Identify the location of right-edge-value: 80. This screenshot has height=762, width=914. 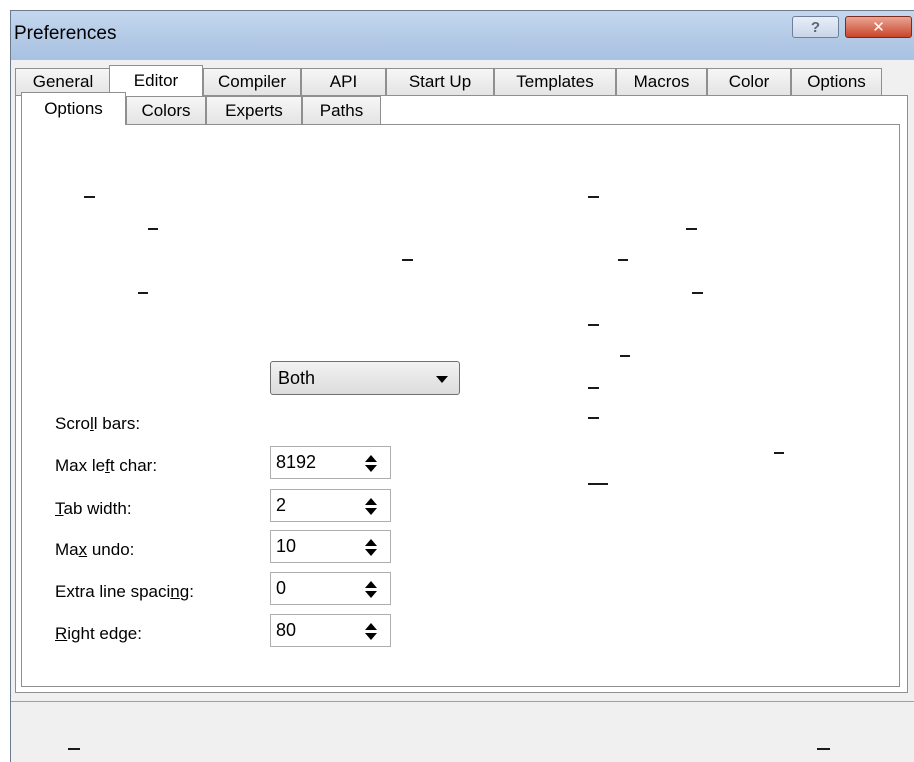
(286, 630).